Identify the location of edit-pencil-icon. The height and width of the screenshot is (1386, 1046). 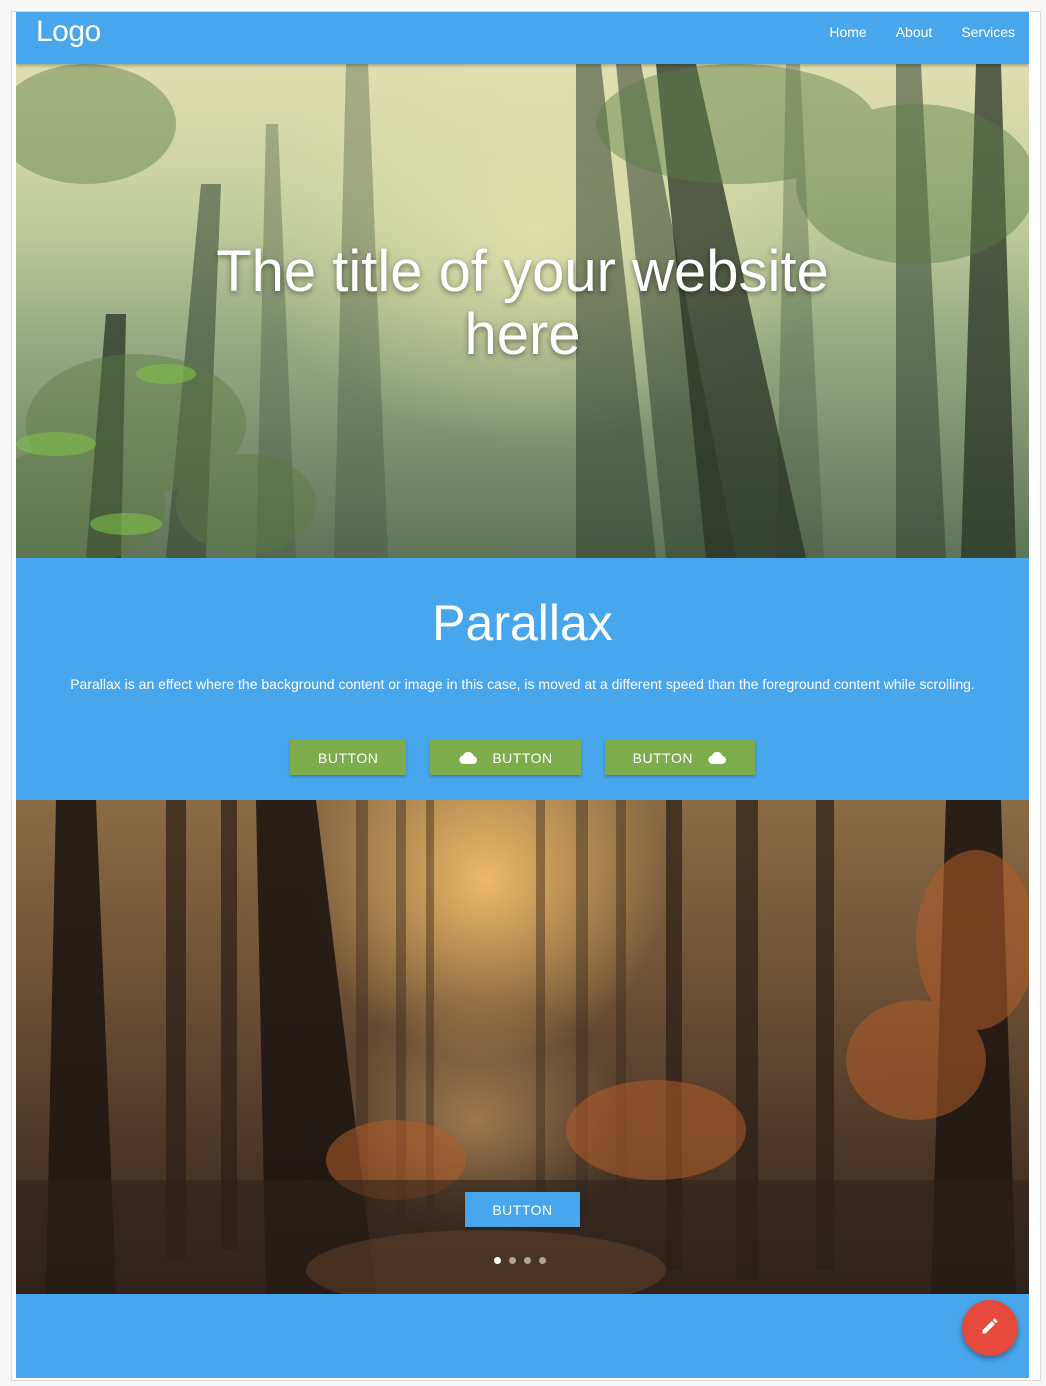
(990, 1328).